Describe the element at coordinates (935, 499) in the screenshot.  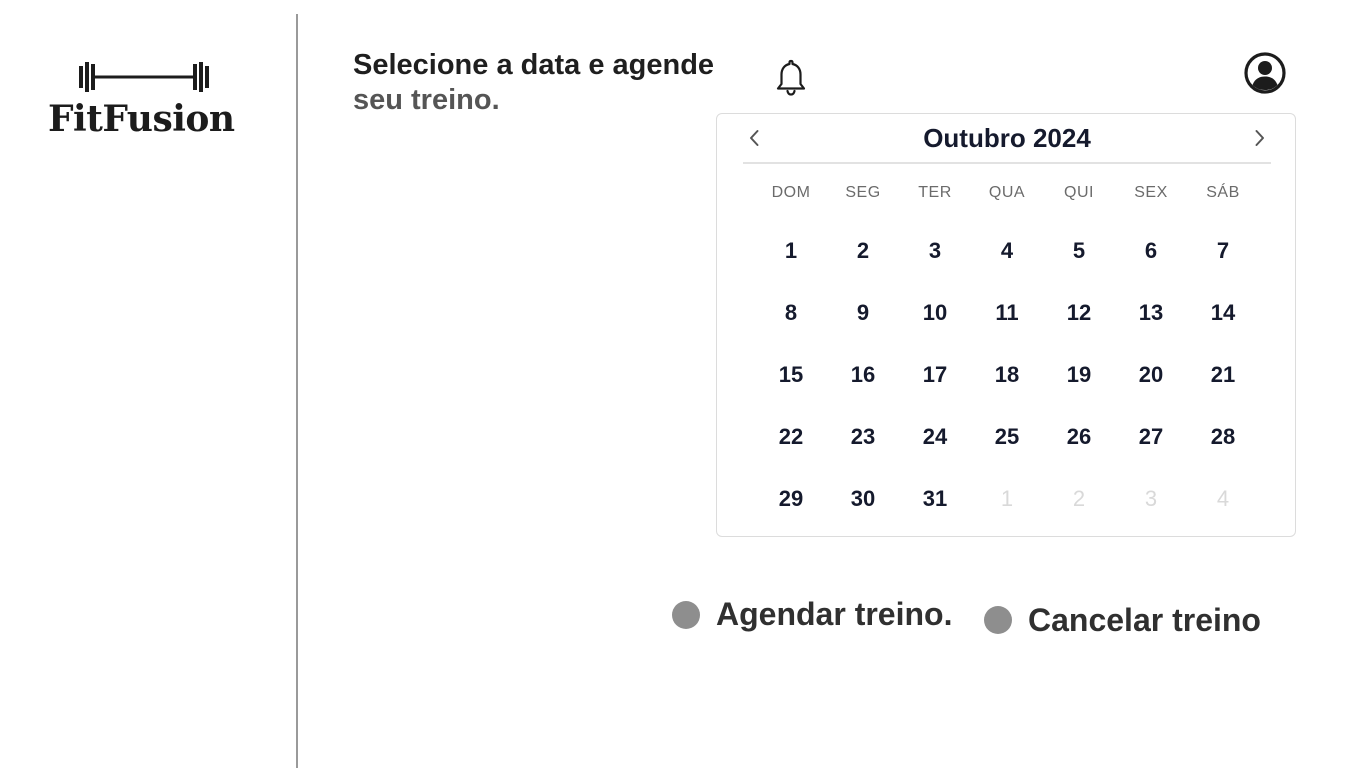
I see `calendar-day: 31` at that location.